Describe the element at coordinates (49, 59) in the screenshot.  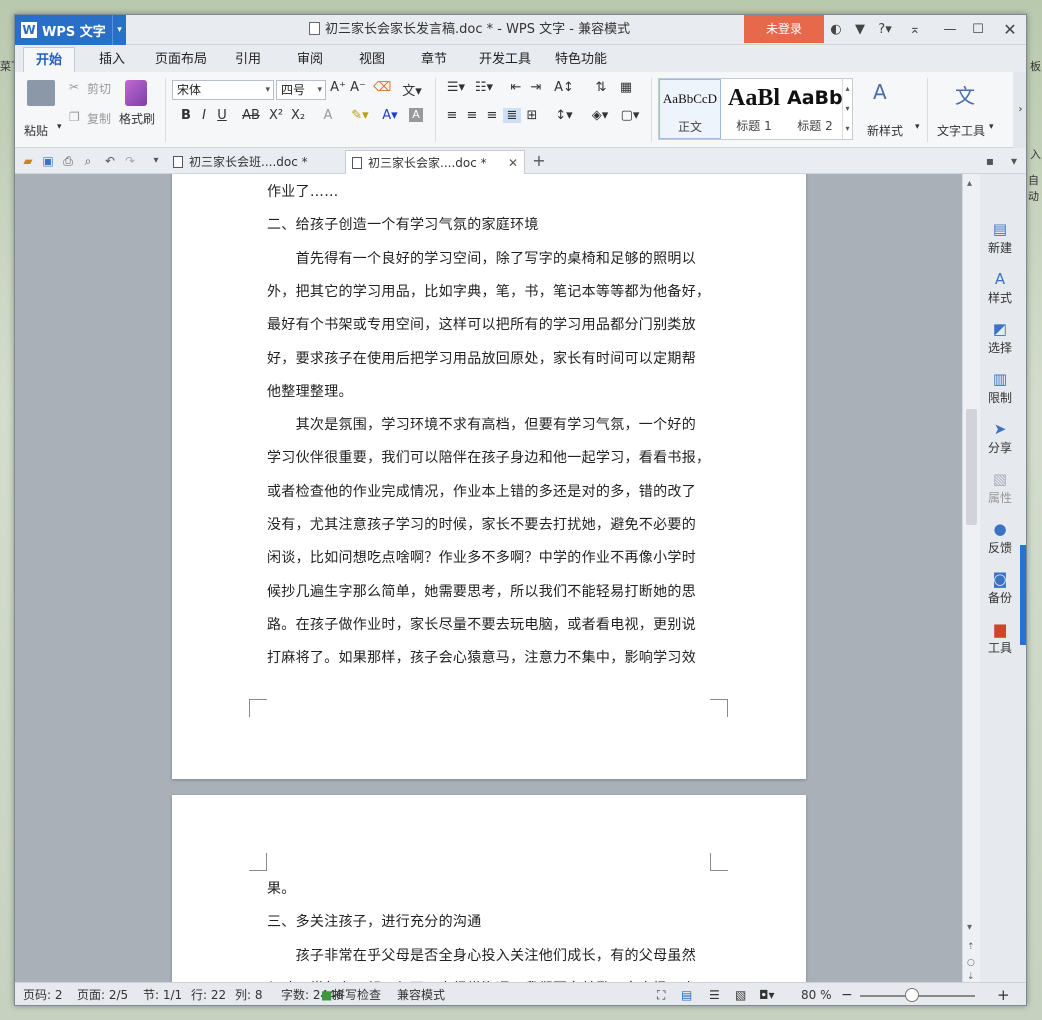
I see `tab-home: 开始` at that location.